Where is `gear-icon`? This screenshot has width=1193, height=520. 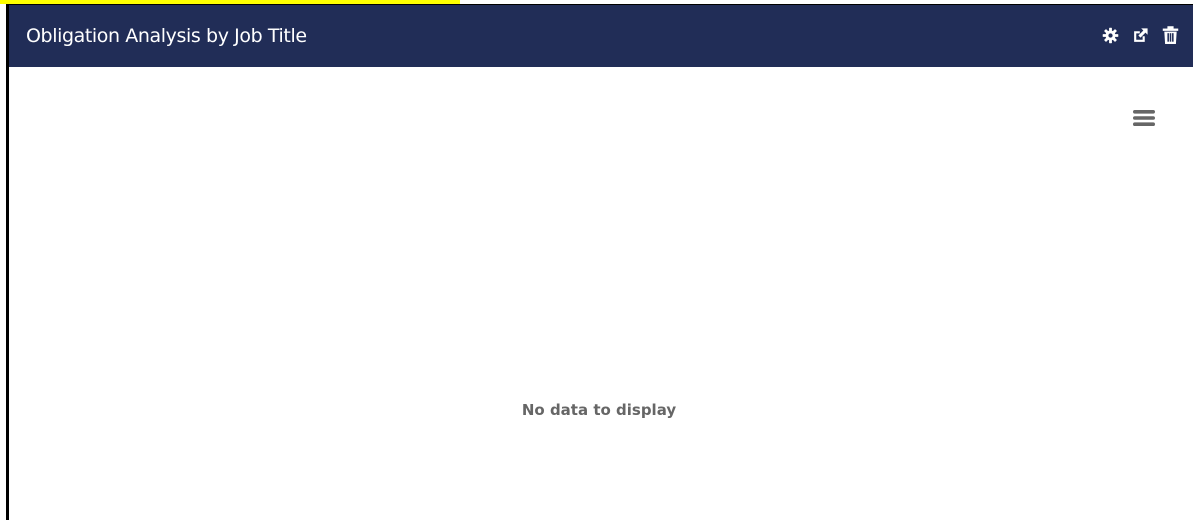 gear-icon is located at coordinates (1110, 35).